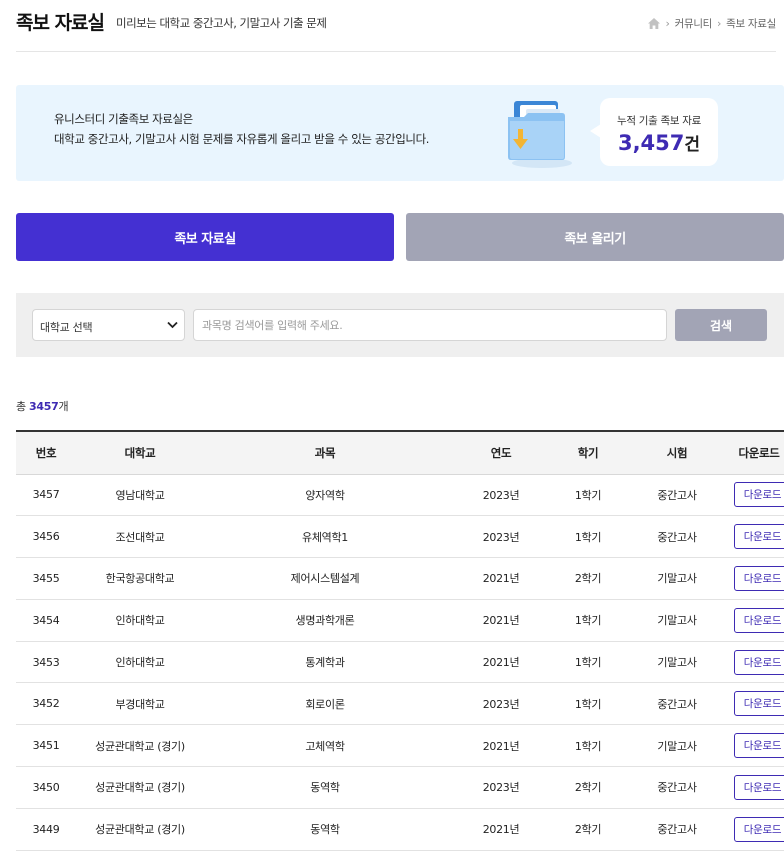 Image resolution: width=784 pixels, height=851 pixels. I want to click on page-subtitle: 미리보는 대학교 중간고사, 기말고사 기출 문제, so click(221, 23).